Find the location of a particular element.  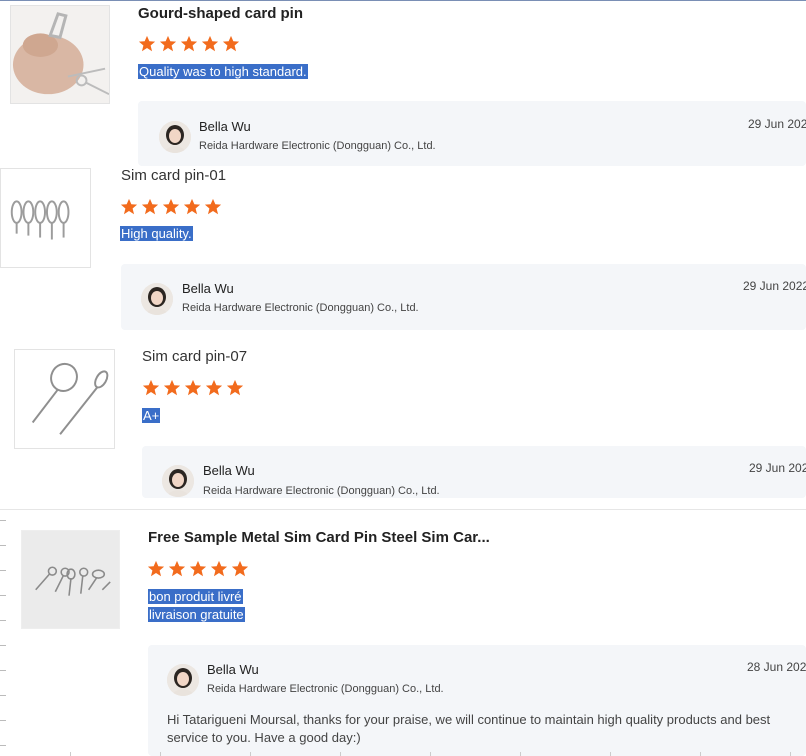

review-comment: bon produit livré livraison gratuite is located at coordinates (196, 606).